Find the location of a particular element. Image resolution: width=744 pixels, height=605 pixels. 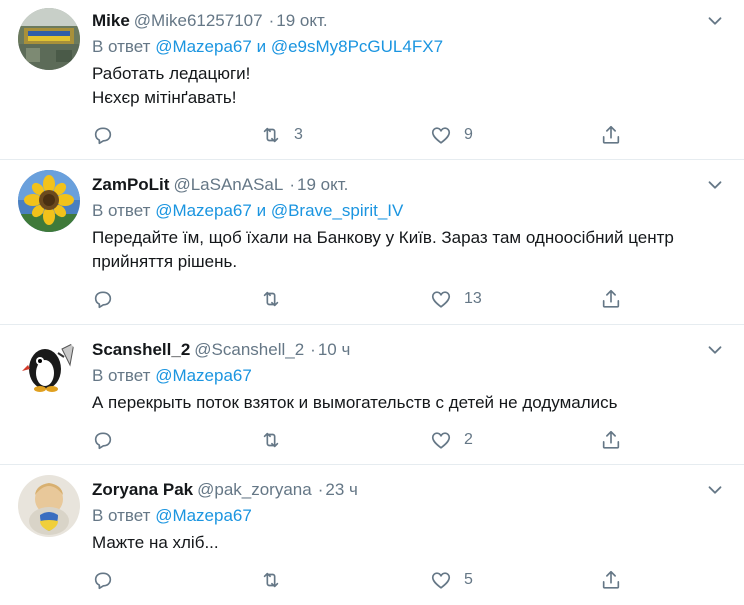

author-handle: @Mike61257107 is located at coordinates (198, 20).